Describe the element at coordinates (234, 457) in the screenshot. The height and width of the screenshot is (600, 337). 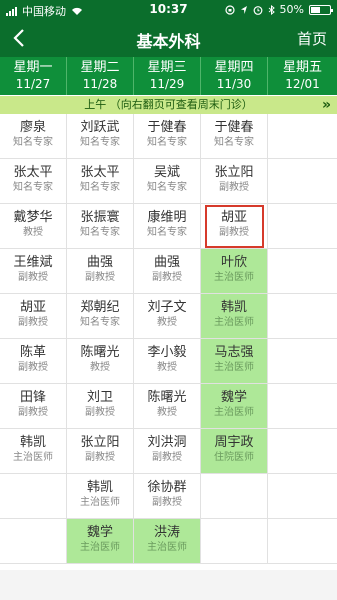
I see `doctor-title: 住院医师` at that location.